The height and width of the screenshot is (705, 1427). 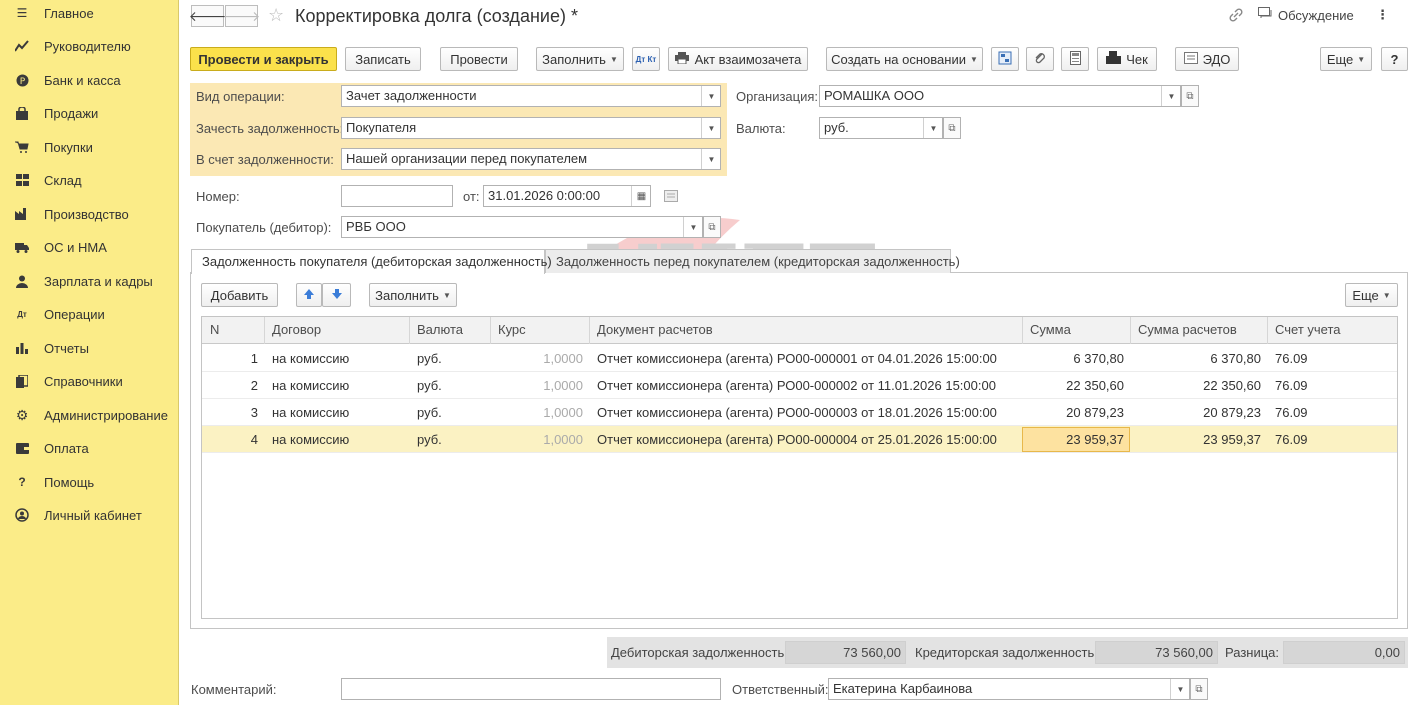 I want to click on calculator-button, so click(x=1075, y=59).